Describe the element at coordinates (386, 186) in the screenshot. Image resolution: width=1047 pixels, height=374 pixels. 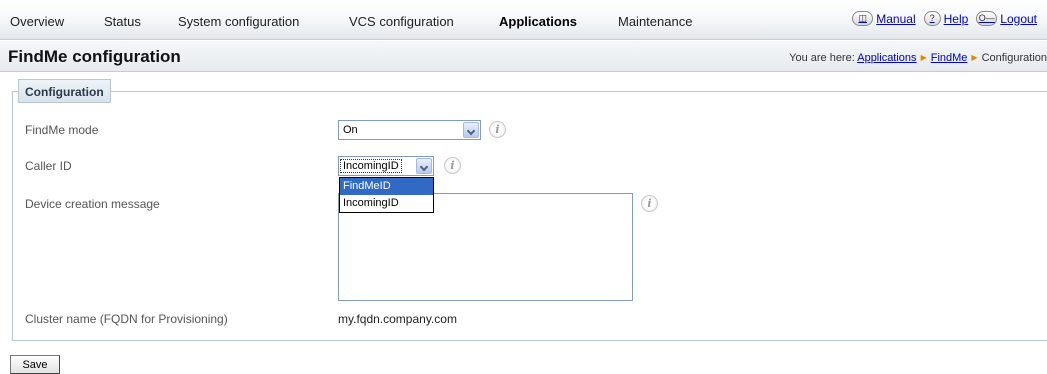
I see `caller-id-option-findmeid: FindMeID` at that location.